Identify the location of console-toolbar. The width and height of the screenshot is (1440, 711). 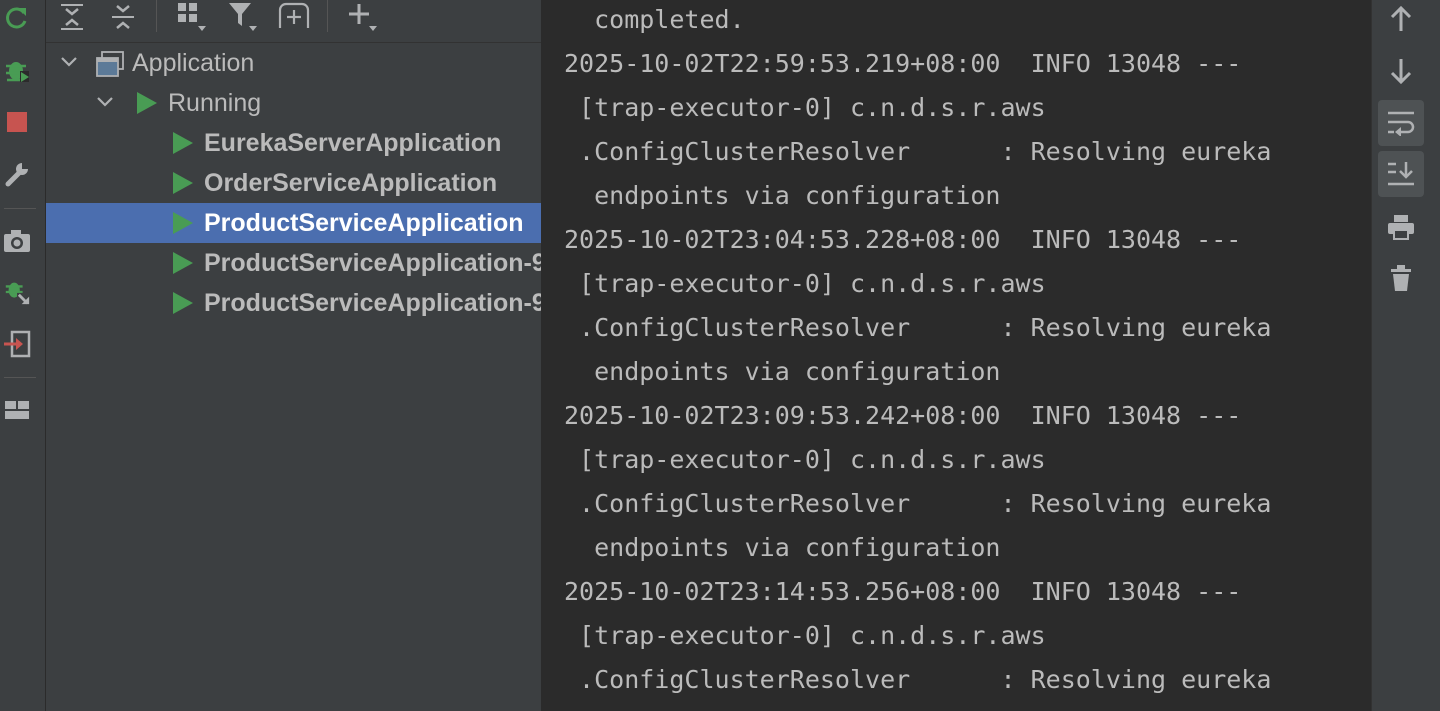
(1405, 355).